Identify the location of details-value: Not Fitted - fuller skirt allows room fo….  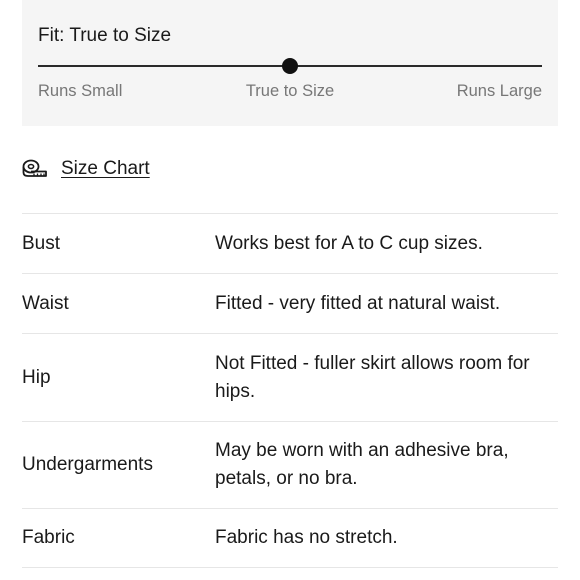
(372, 377).